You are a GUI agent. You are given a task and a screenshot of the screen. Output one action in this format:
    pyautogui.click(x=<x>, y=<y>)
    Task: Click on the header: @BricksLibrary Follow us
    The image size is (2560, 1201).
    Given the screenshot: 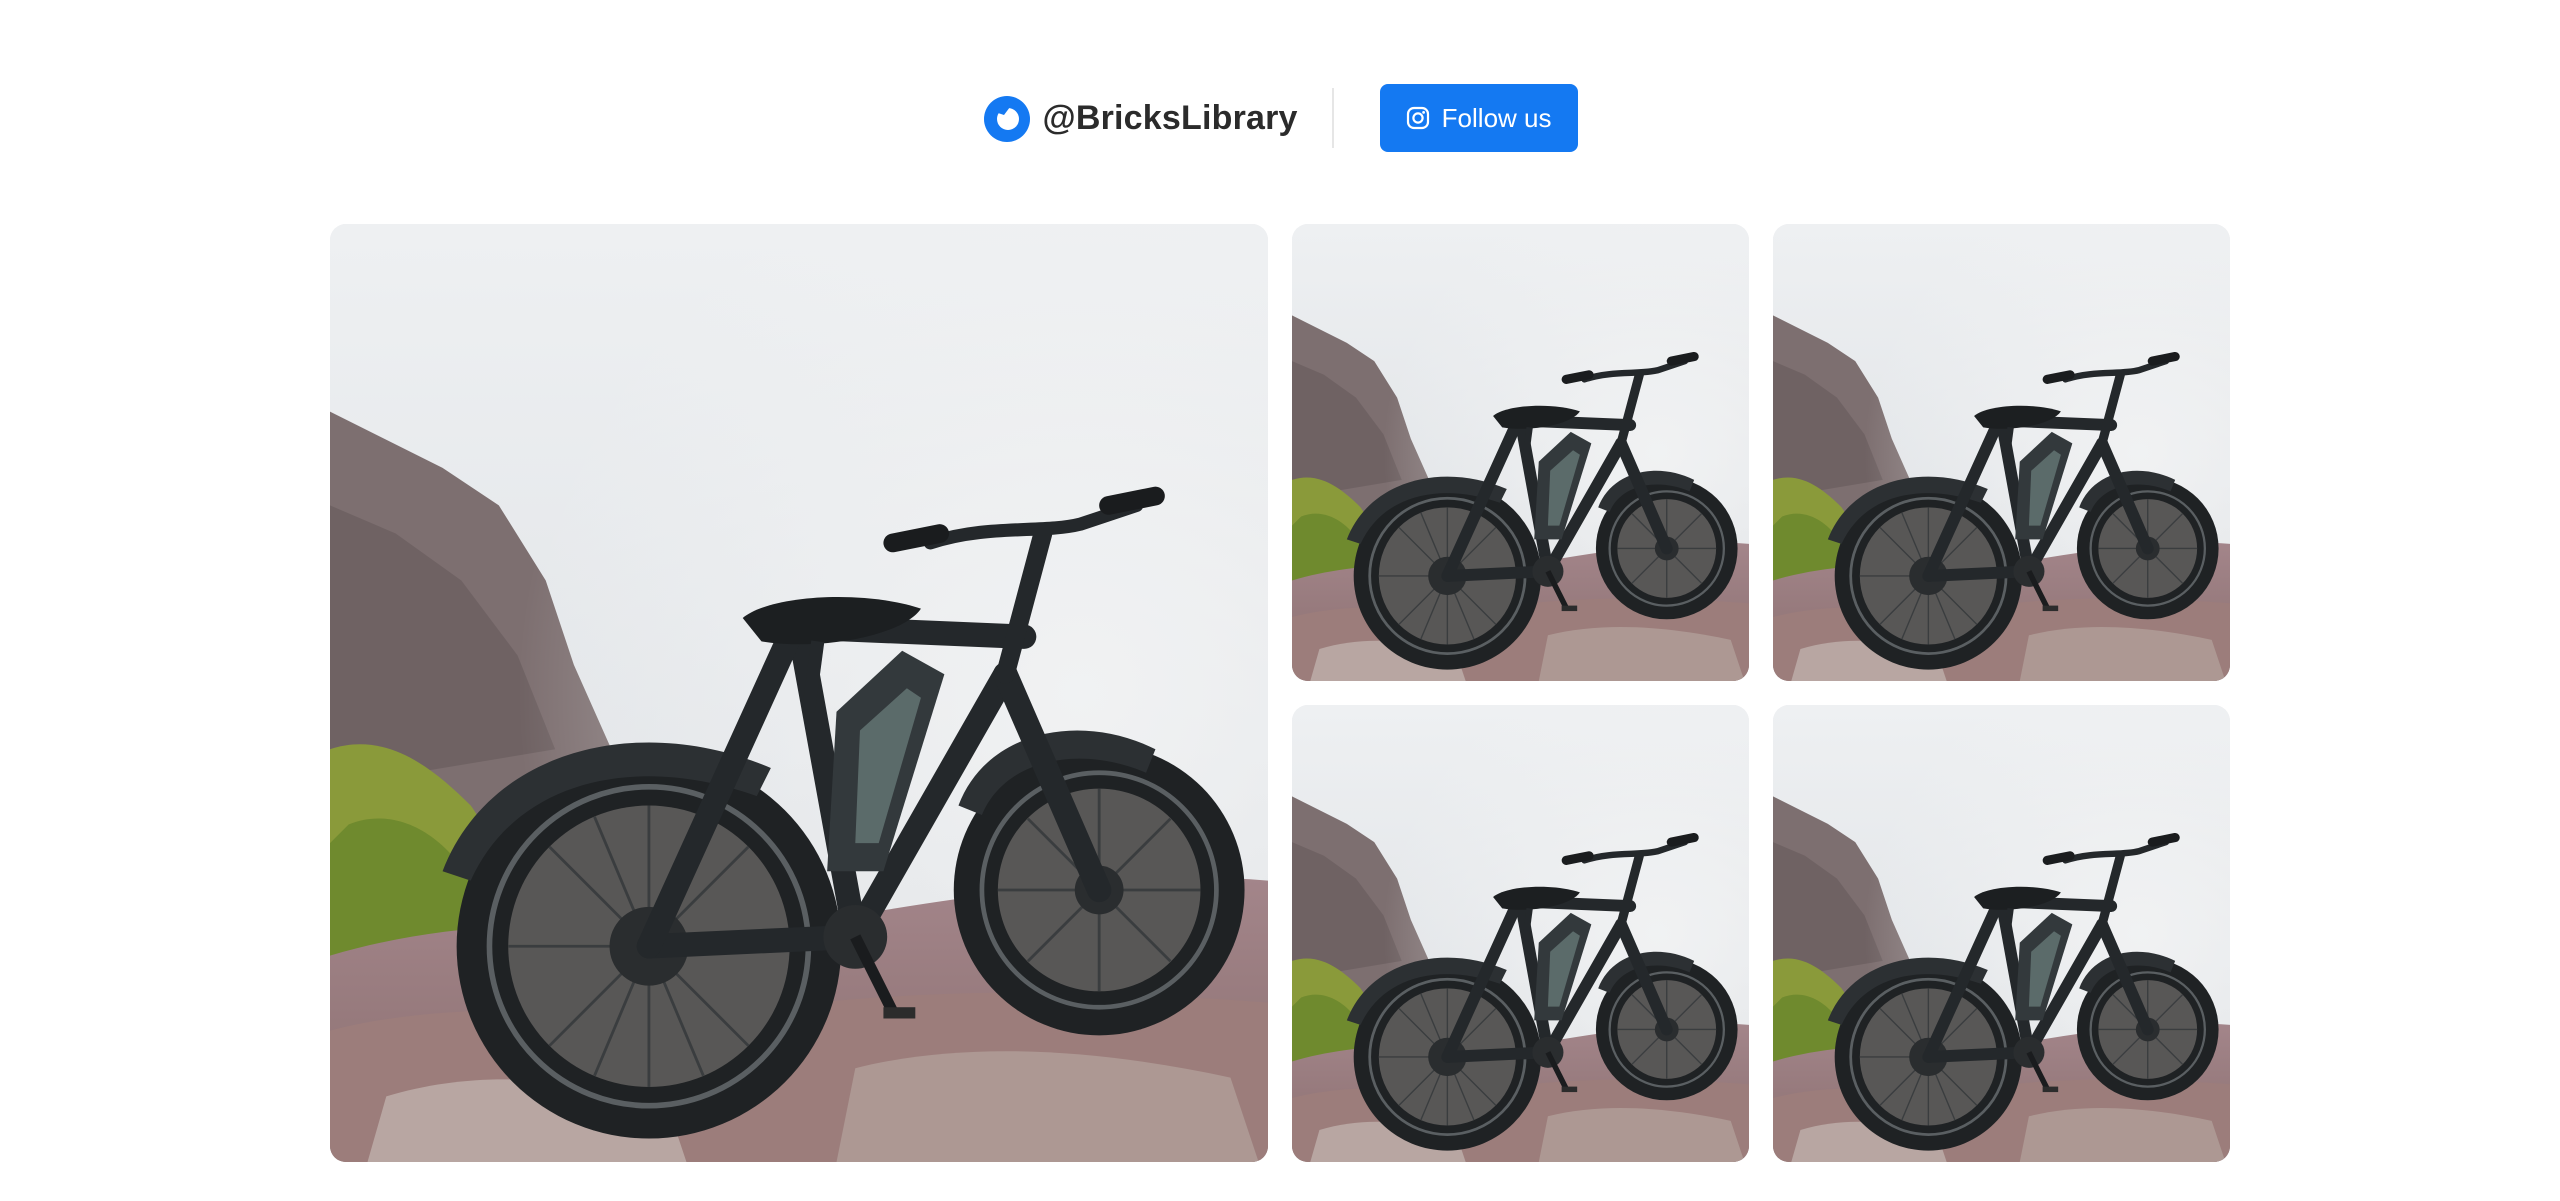 What is the action you would take?
    pyautogui.click(x=1280, y=118)
    